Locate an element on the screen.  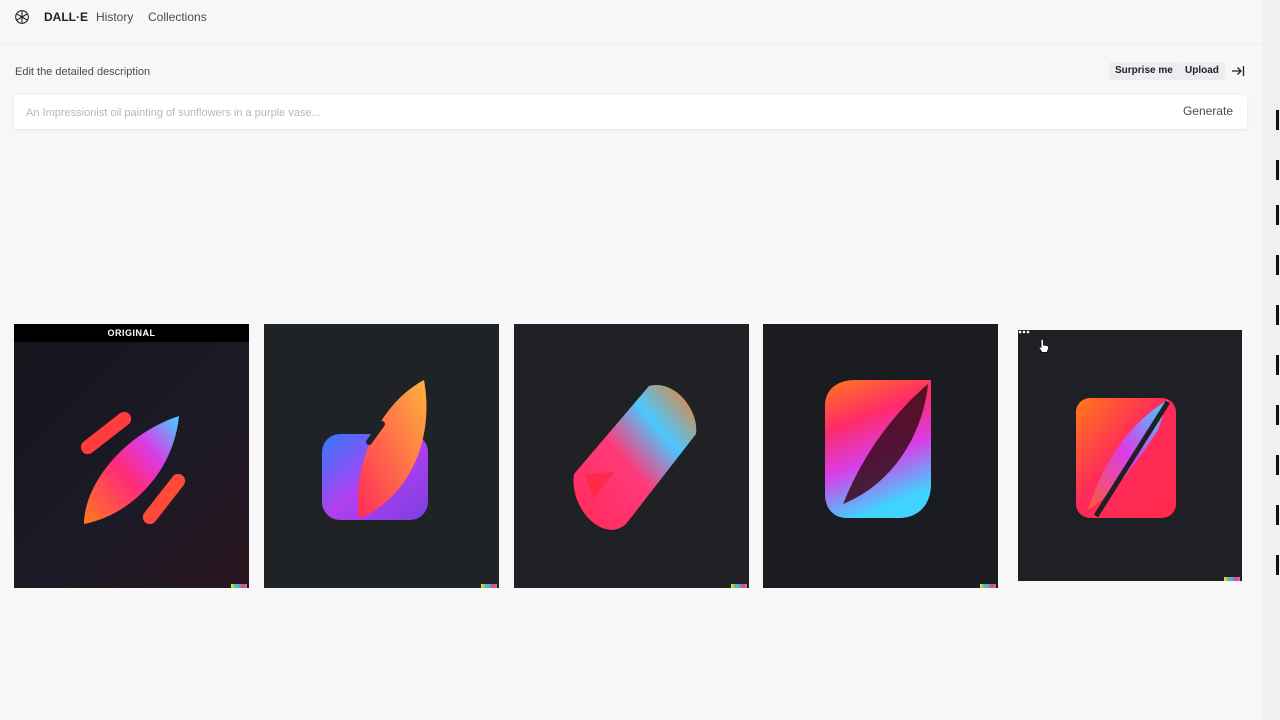
upload-button: Upload is located at coordinates (1202, 71).